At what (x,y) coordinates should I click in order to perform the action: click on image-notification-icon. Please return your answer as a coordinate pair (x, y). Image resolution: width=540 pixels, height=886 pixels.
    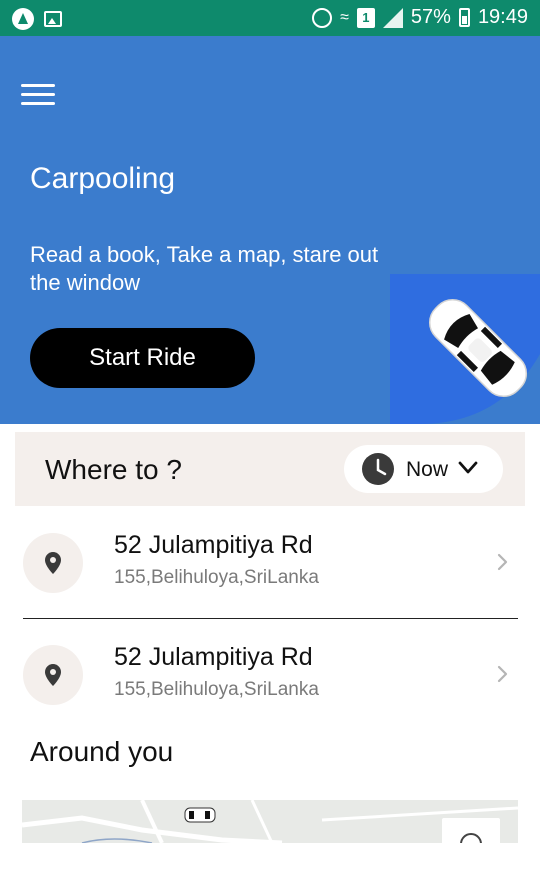
    Looking at the image, I should click on (53, 19).